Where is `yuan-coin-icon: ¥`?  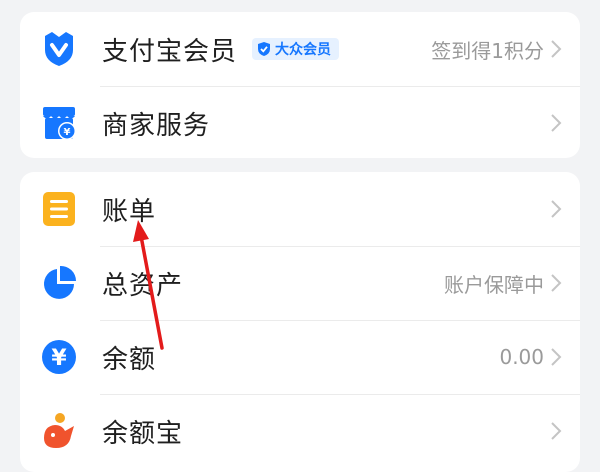
yuan-coin-icon: ¥ is located at coordinates (59, 357).